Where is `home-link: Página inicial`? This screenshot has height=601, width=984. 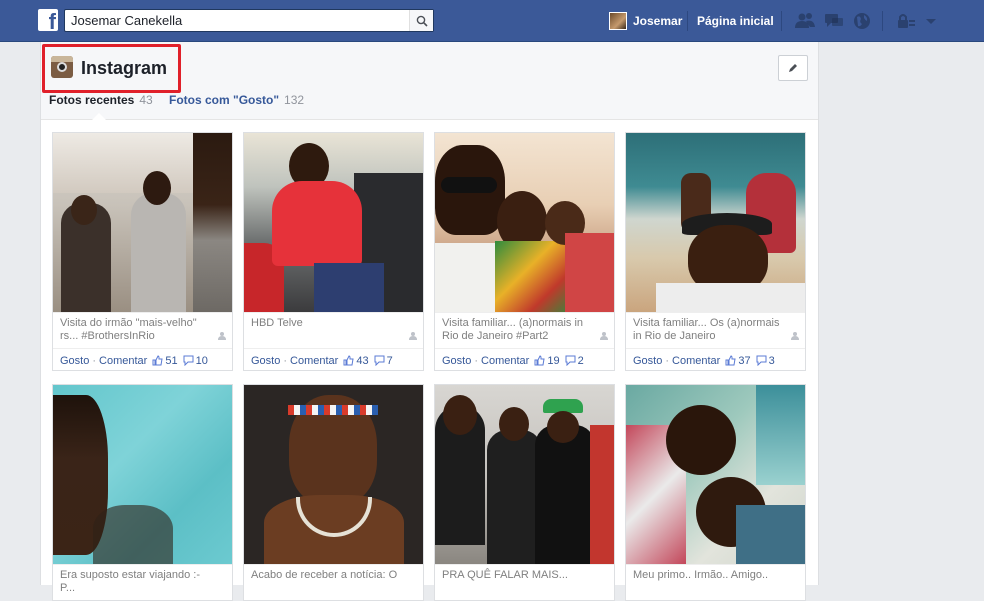
home-link: Página inicial is located at coordinates (735, 21).